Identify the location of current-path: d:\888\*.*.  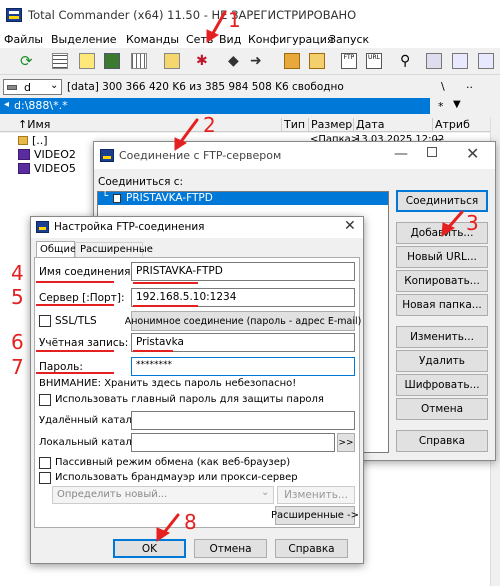
(41, 105).